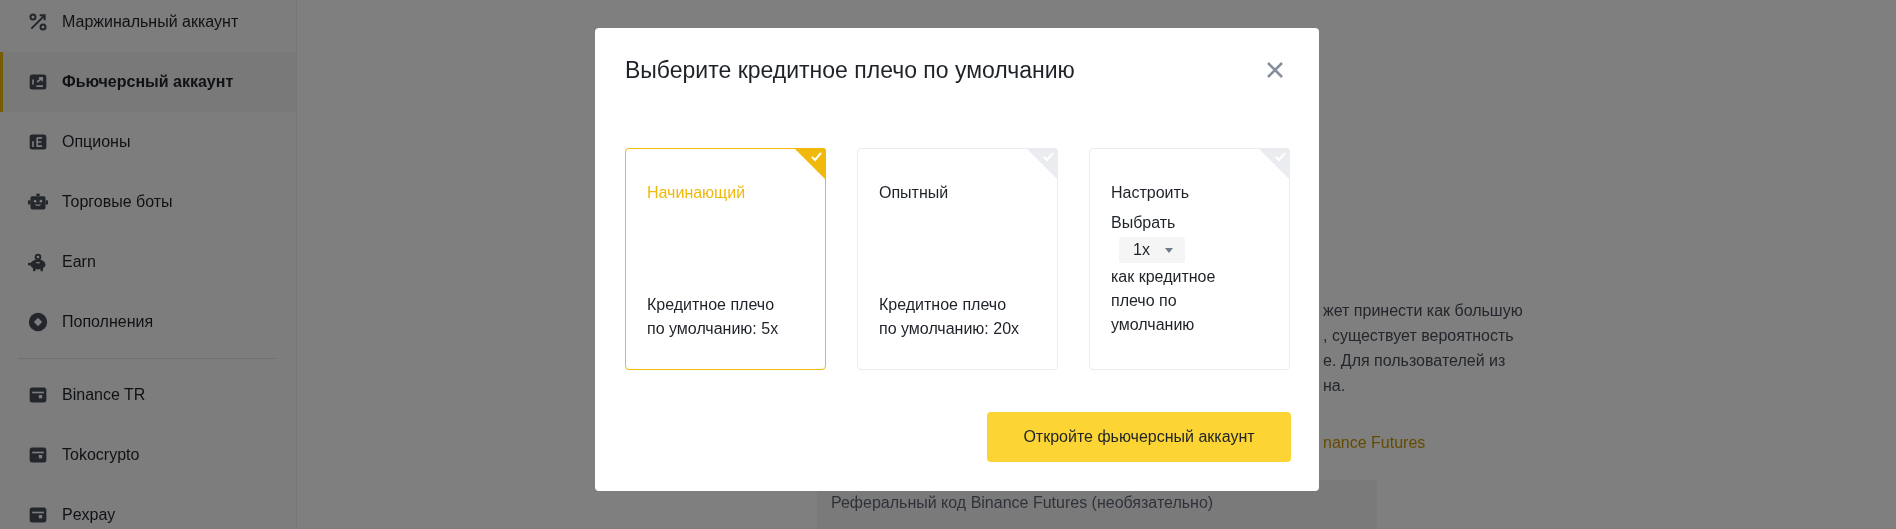  I want to click on option-name: Опытный, so click(914, 193).